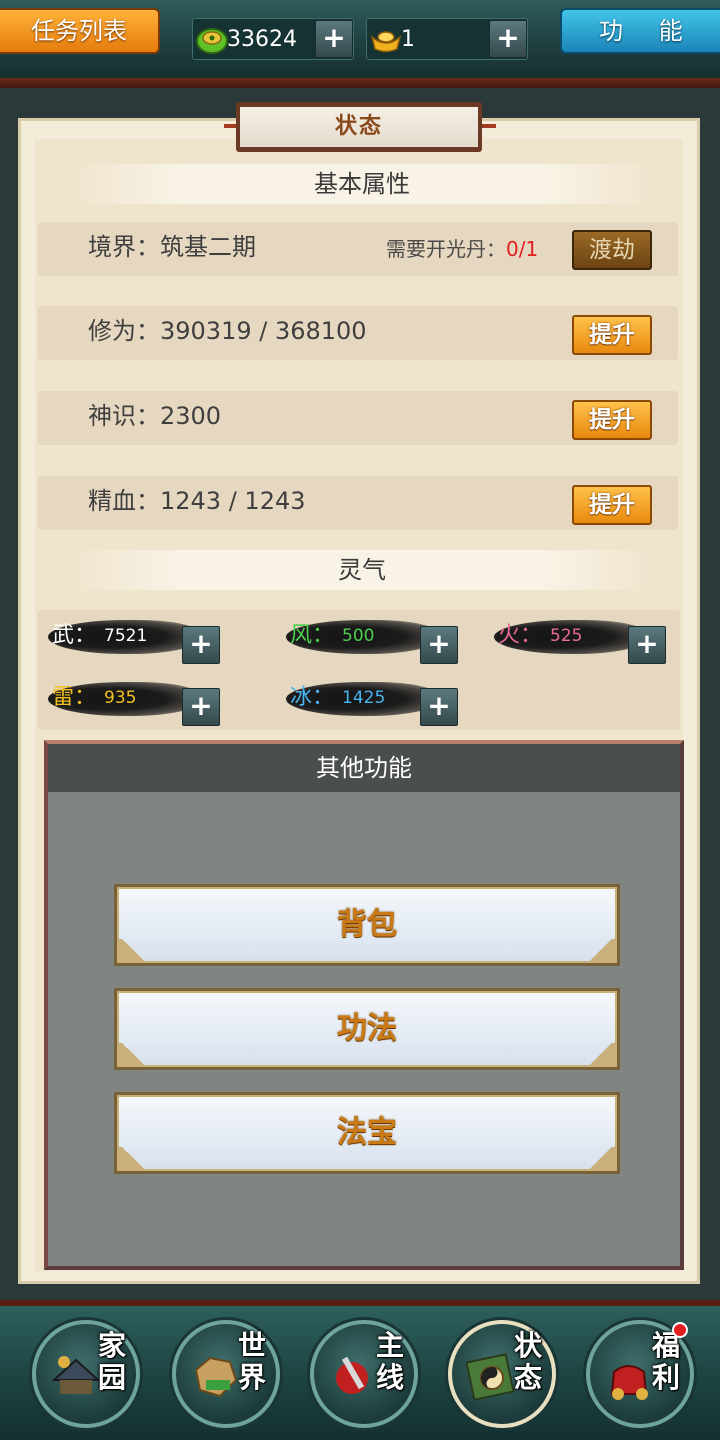 Image resolution: width=720 pixels, height=1440 pixels. What do you see at coordinates (386, 42) in the screenshot?
I see `gold-ingot-icon` at bounding box center [386, 42].